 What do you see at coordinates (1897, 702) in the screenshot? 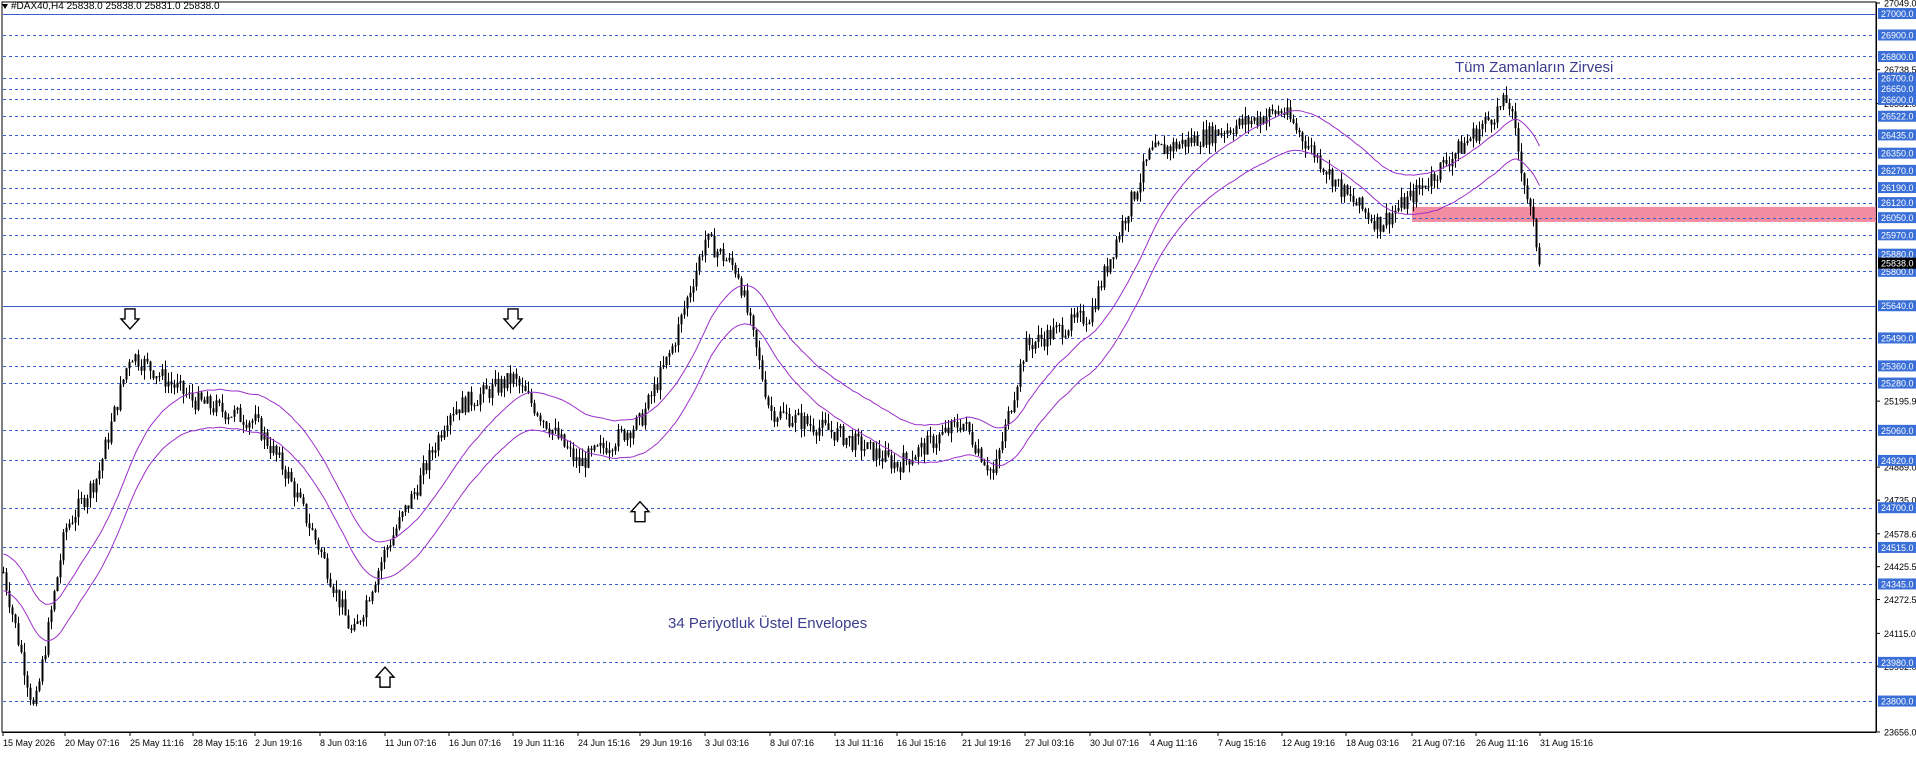
I see `level-price-label: 23800.0` at bounding box center [1897, 702].